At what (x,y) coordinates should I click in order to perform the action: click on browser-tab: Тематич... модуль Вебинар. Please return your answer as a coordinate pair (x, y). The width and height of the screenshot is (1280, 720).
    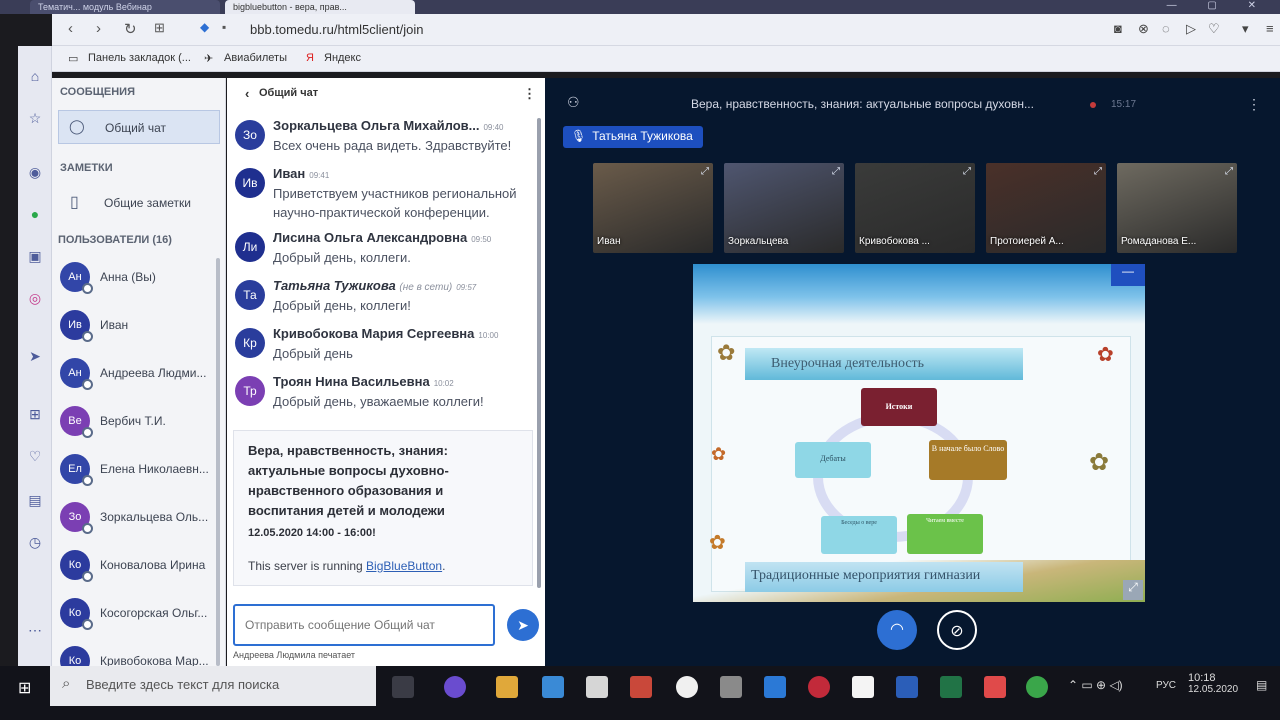
    Looking at the image, I should click on (125, 7).